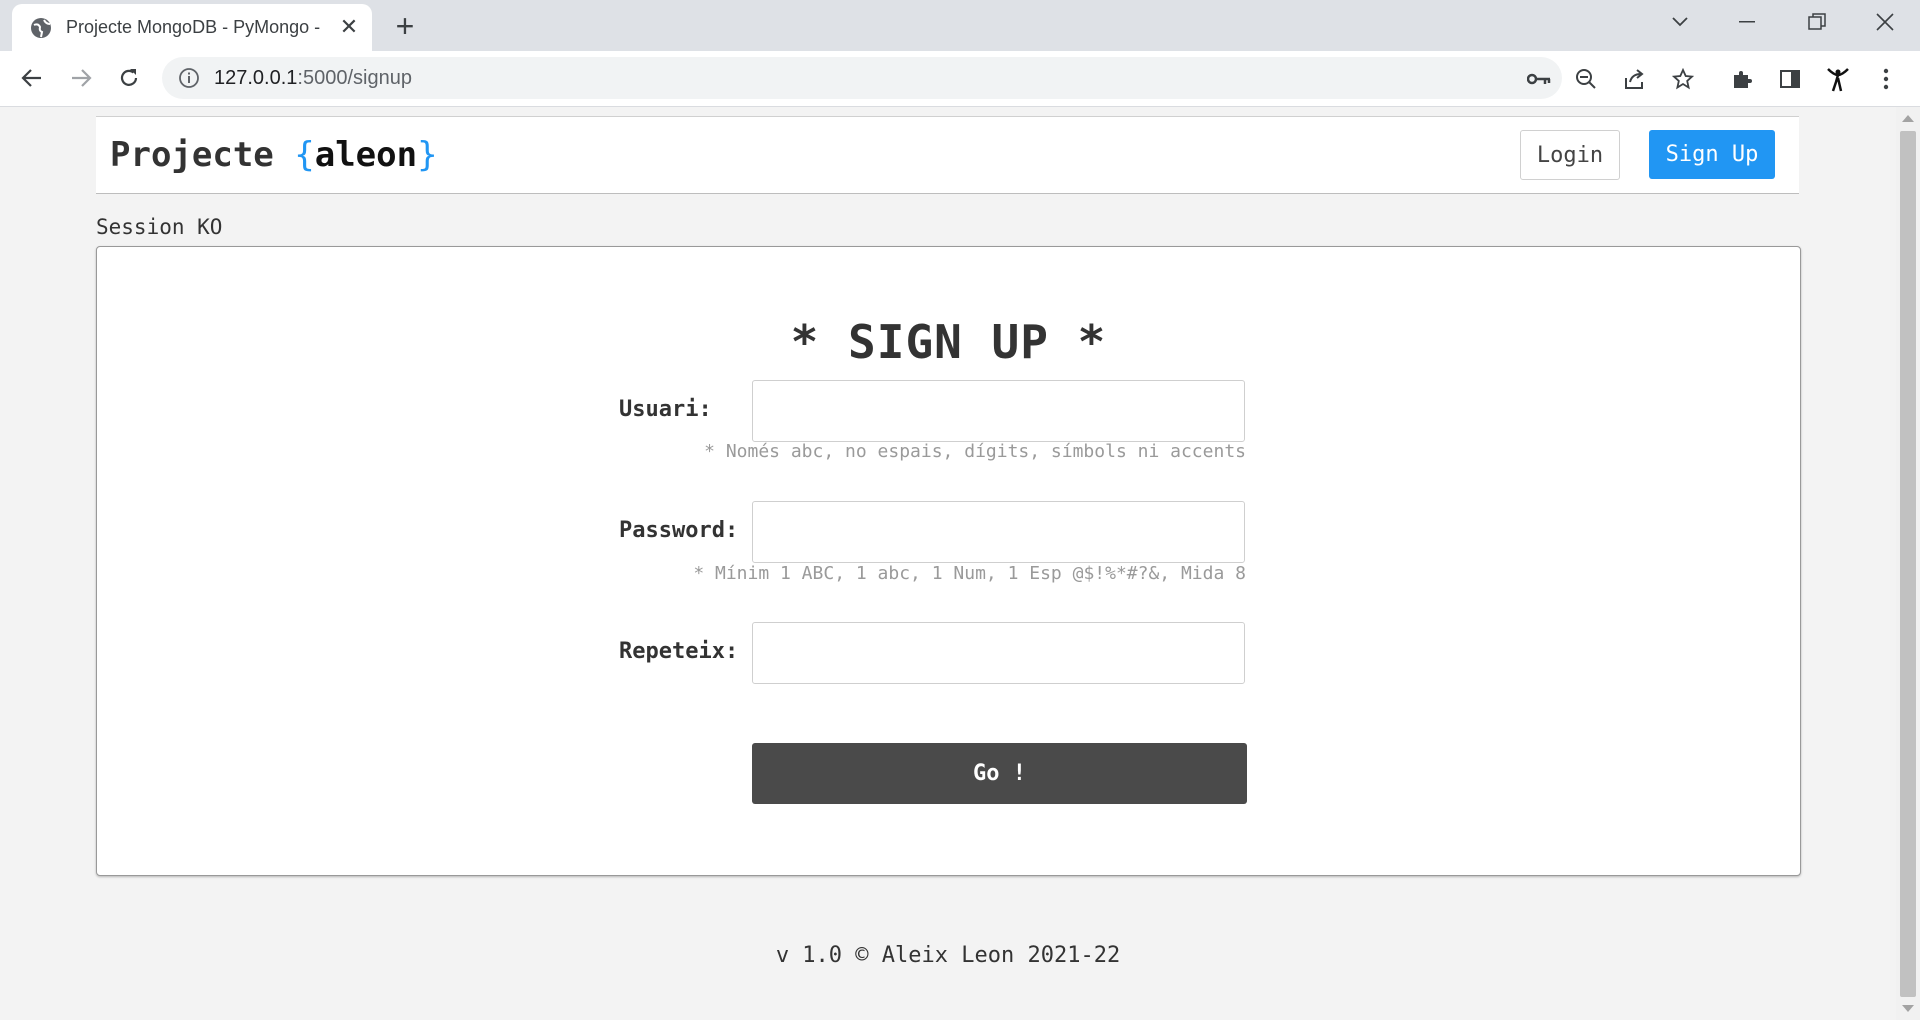 Image resolution: width=1920 pixels, height=1020 pixels. Describe the element at coordinates (998, 653) in the screenshot. I see `repeat-password-input` at that location.